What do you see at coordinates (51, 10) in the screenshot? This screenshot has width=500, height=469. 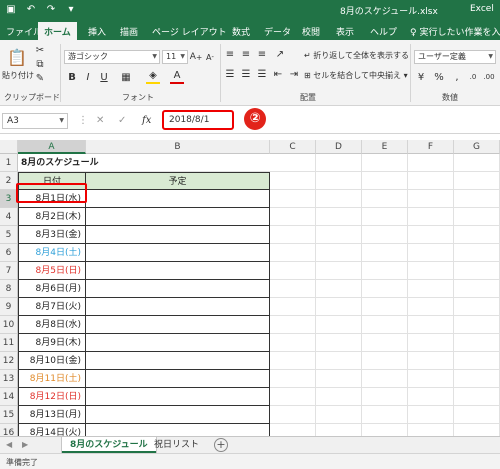 I see `redo-icon: ↷` at bounding box center [51, 10].